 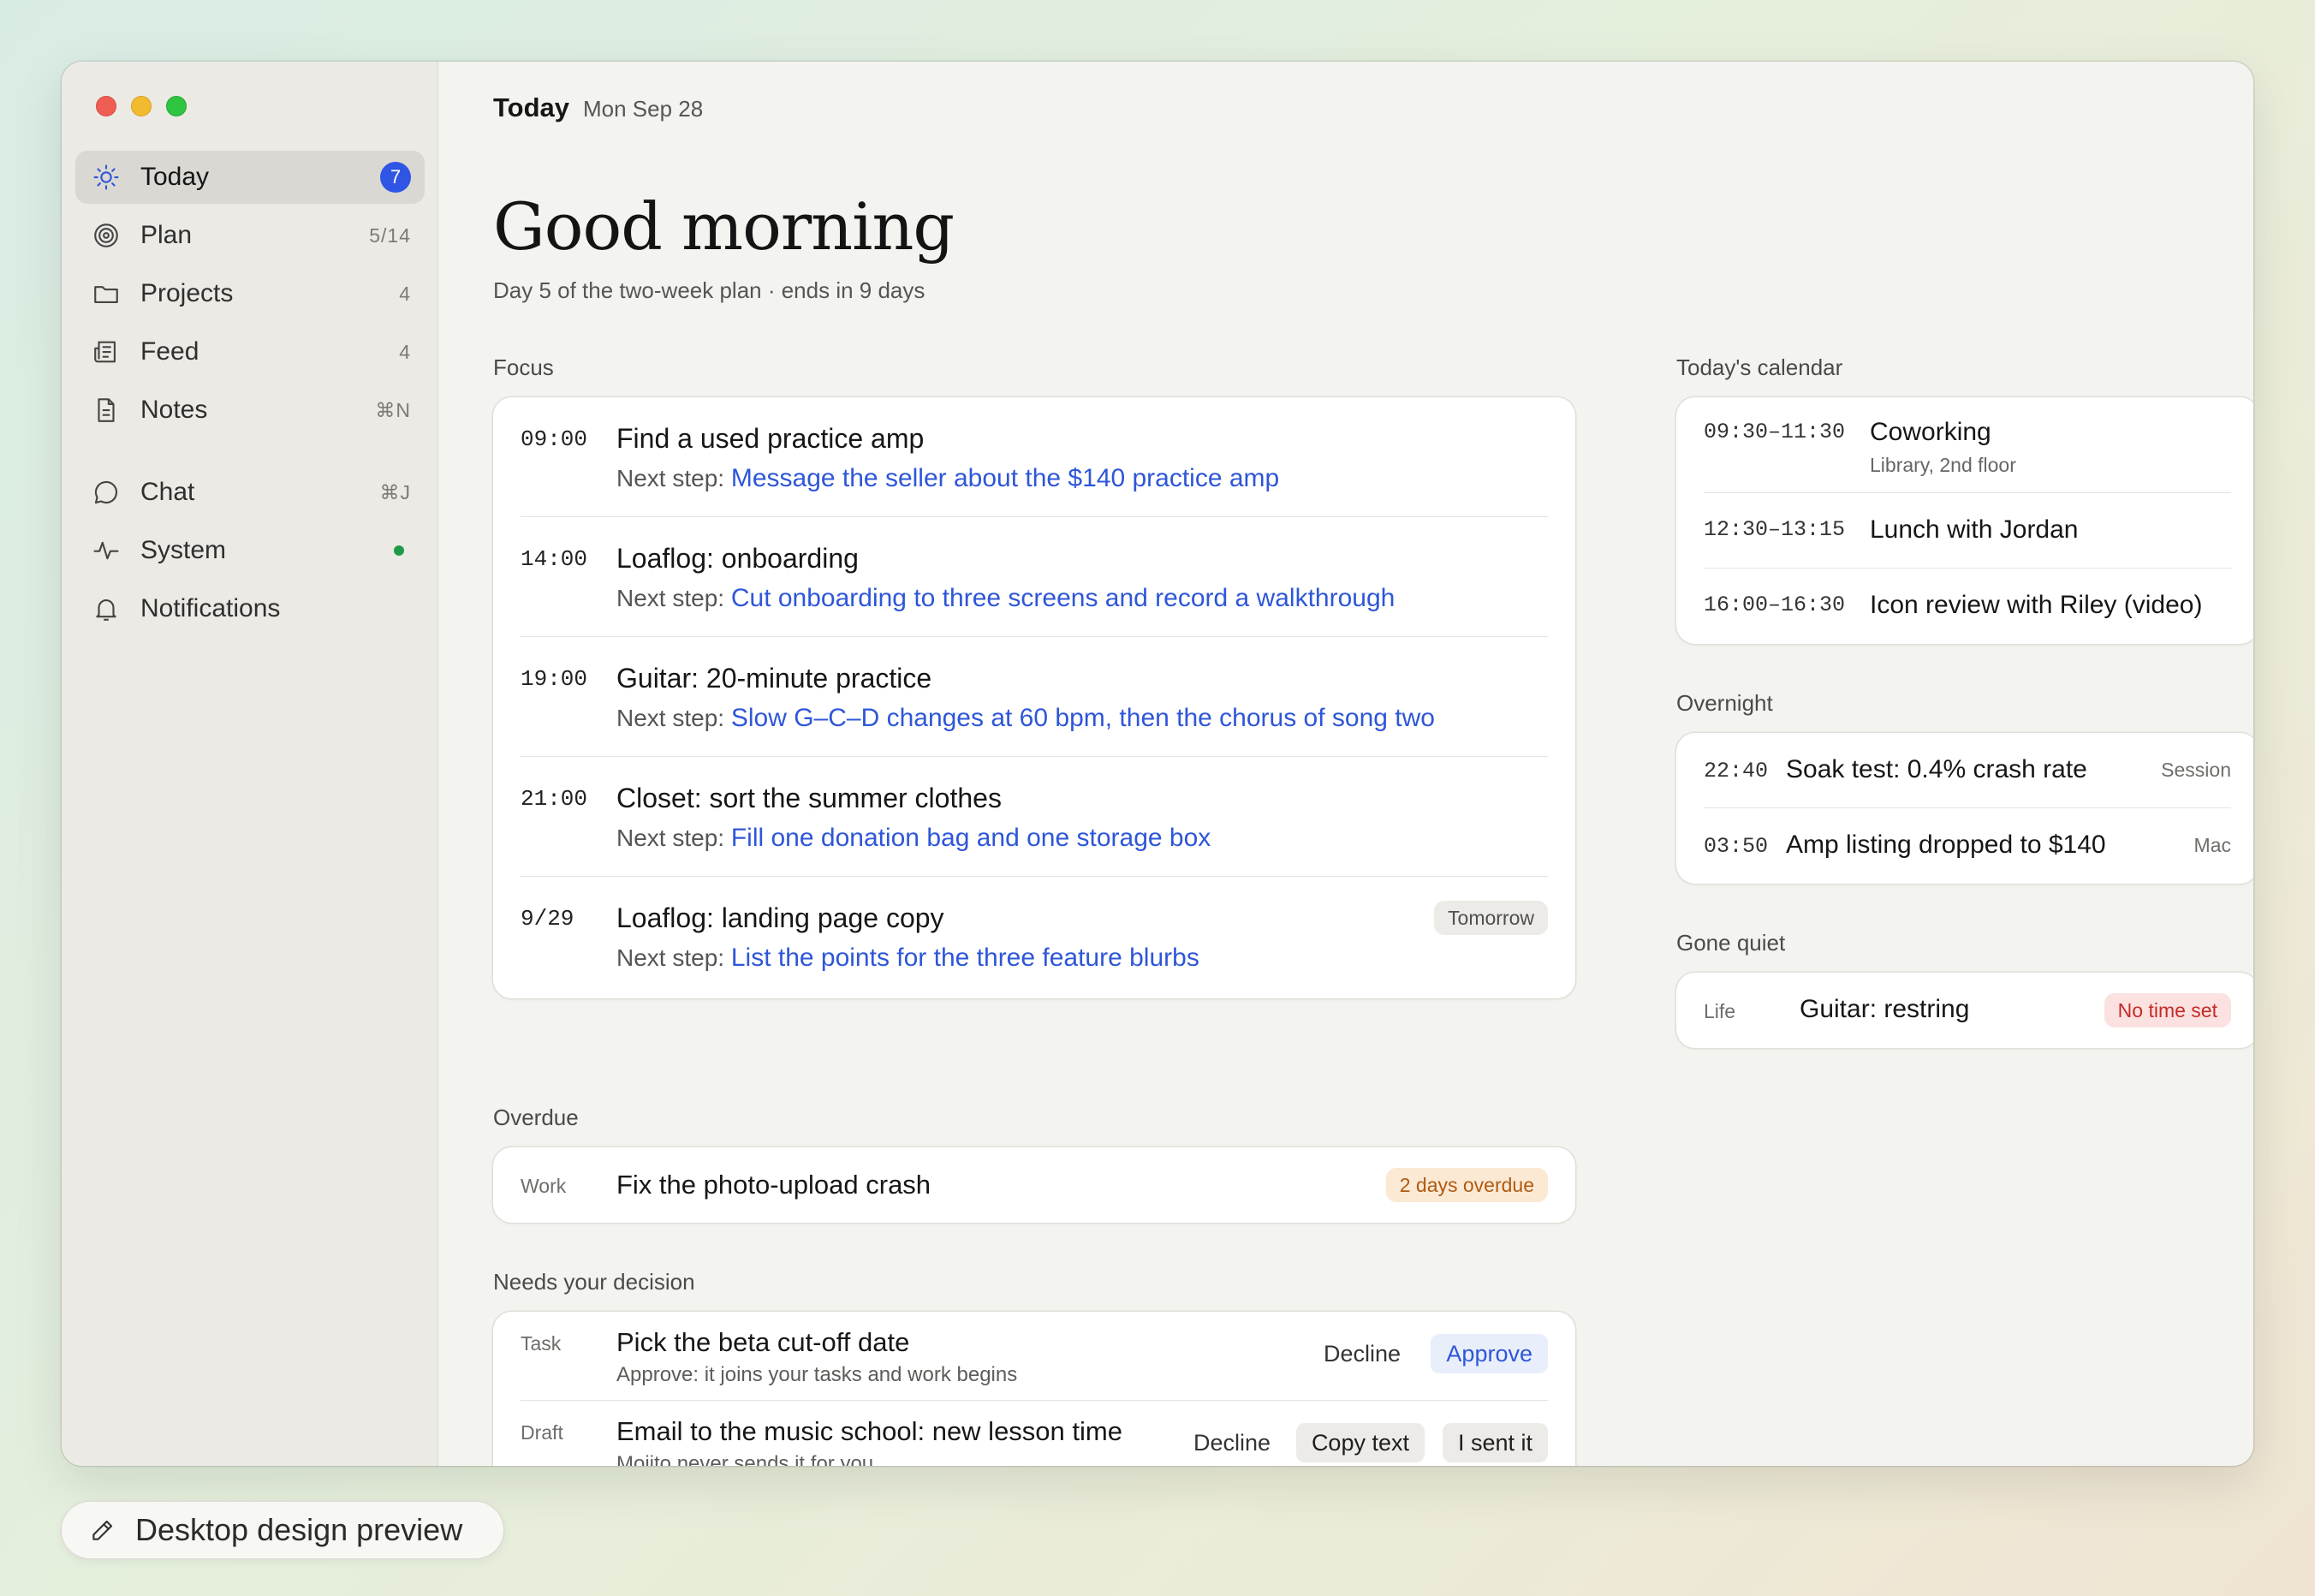 I want to click on folder-icon, so click(x=106, y=293).